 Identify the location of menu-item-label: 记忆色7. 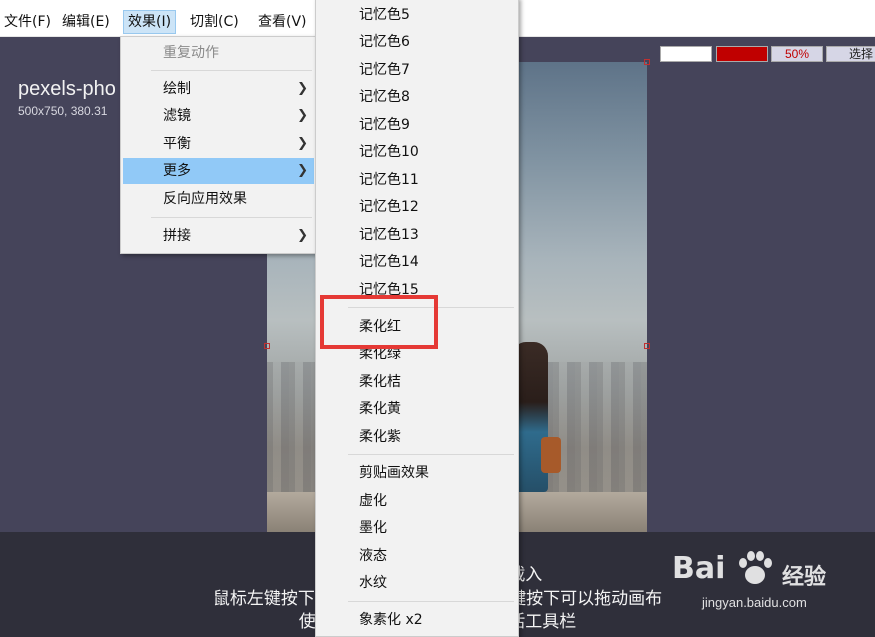
(384, 70).